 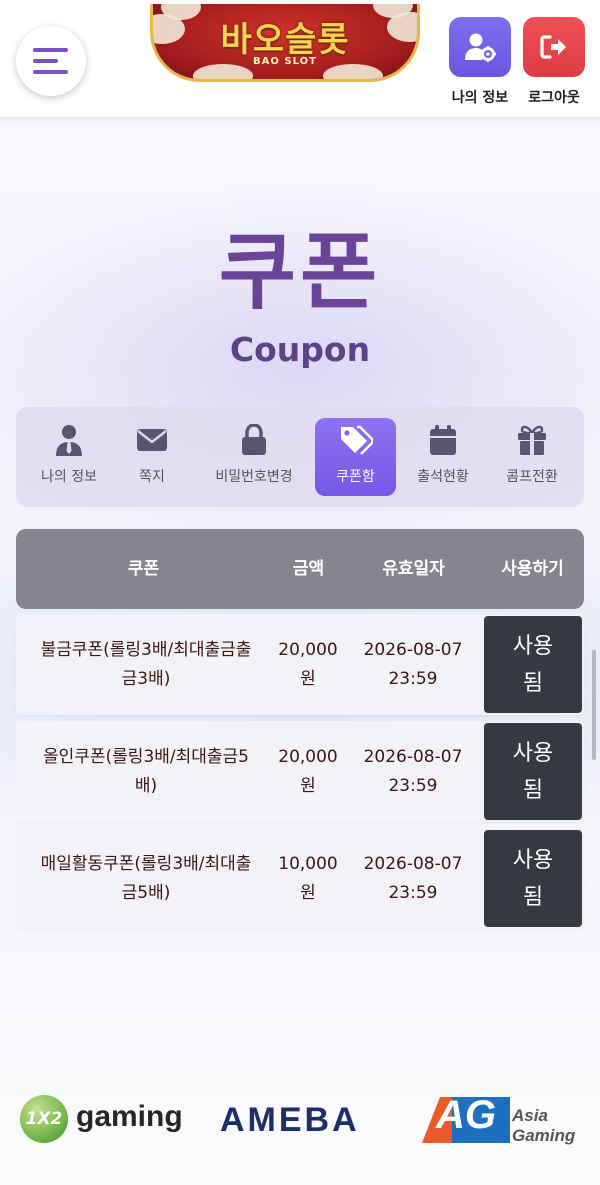 I want to click on coupon-table-header: 쿠폰 금액 유효일자 사용하기, so click(x=300, y=569).